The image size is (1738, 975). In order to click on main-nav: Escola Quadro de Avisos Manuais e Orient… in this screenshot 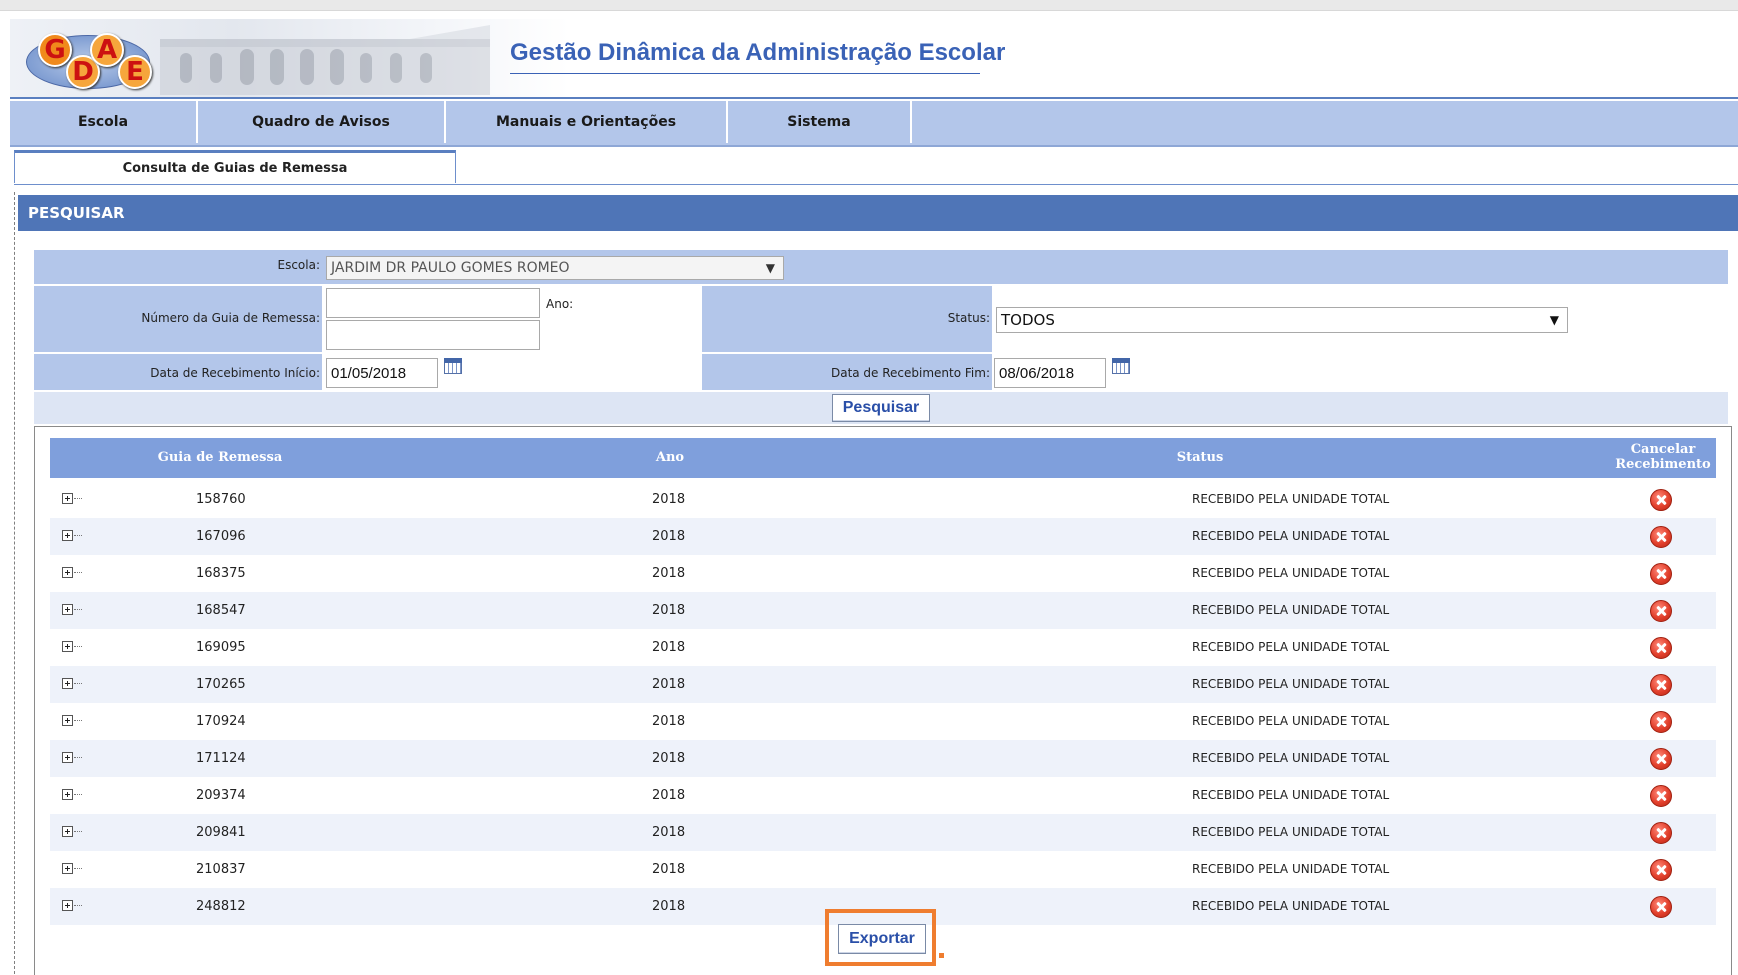, I will do `click(874, 124)`.